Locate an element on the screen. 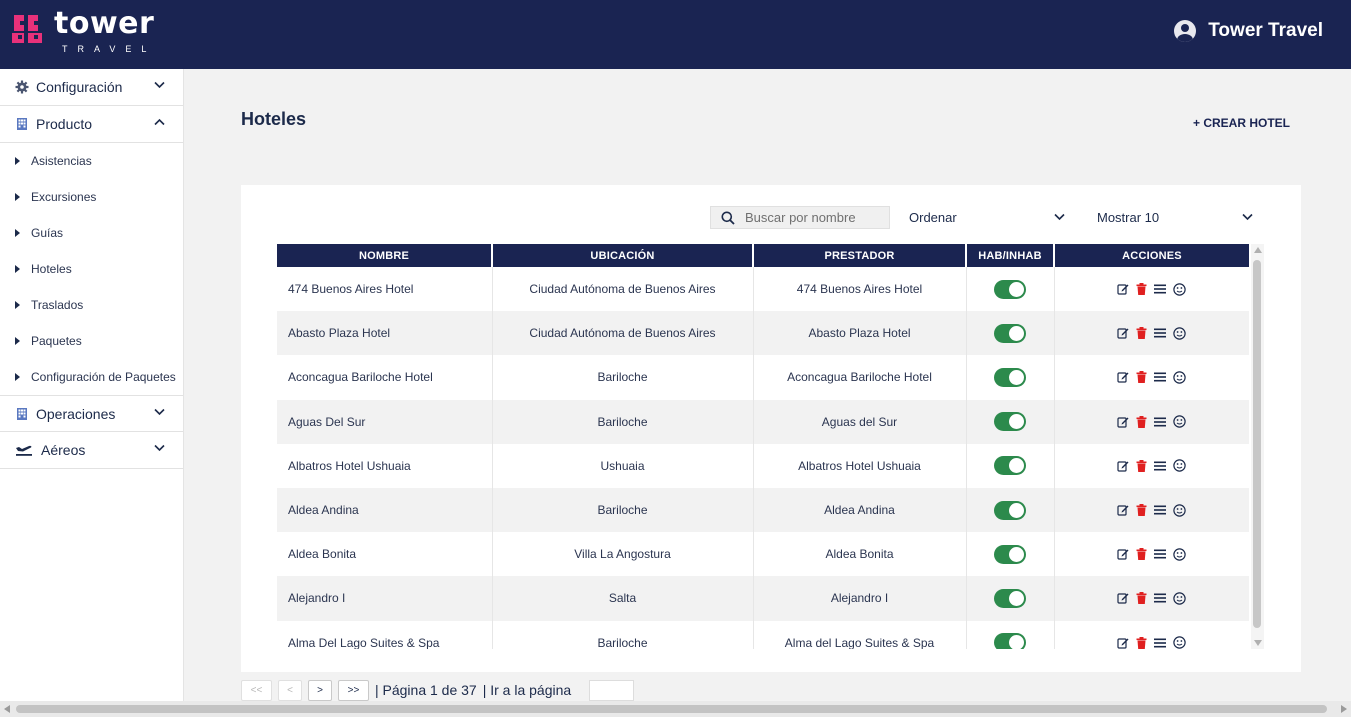 The height and width of the screenshot is (717, 1351). row-actions is located at coordinates (1152, 421).